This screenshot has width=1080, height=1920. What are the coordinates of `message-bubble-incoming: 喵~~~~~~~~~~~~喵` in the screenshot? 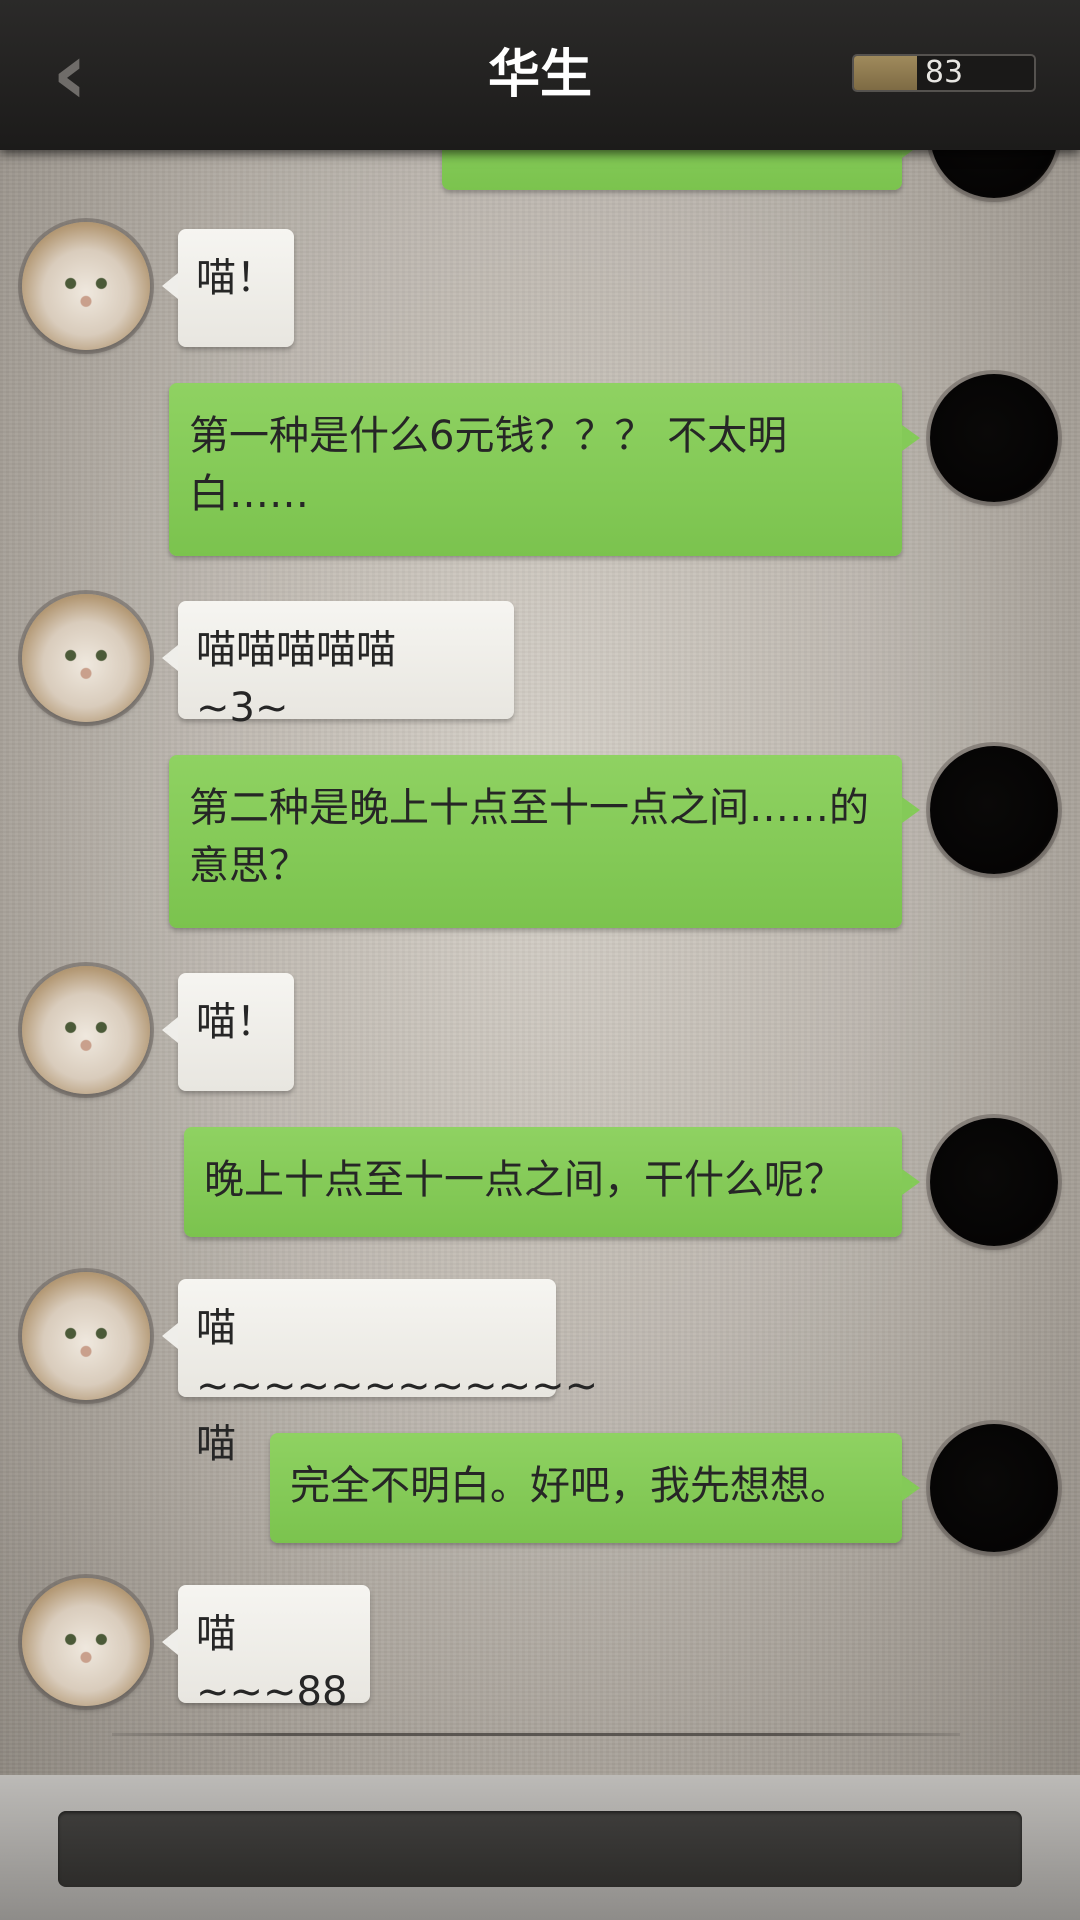 It's located at (380, 1373).